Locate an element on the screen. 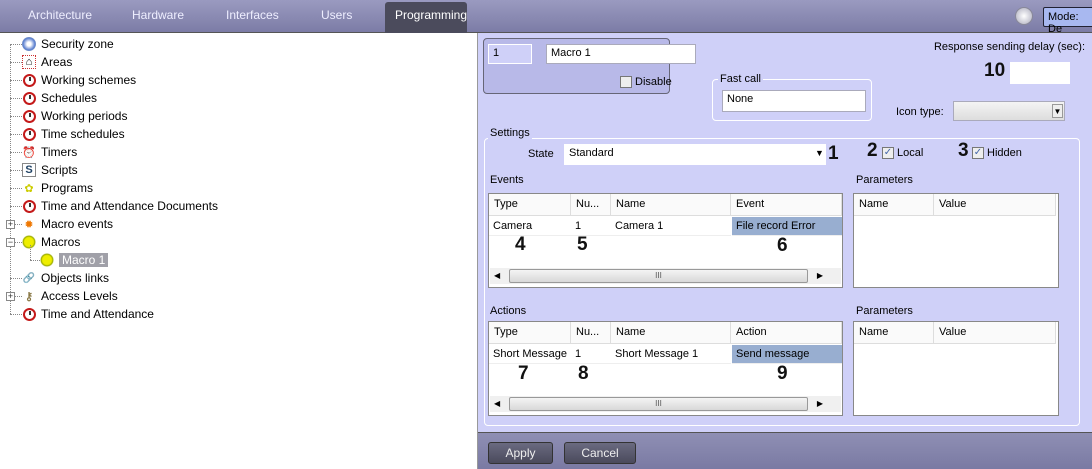 The height and width of the screenshot is (469, 1092). tree-item-label: Areas is located at coordinates (57, 62).